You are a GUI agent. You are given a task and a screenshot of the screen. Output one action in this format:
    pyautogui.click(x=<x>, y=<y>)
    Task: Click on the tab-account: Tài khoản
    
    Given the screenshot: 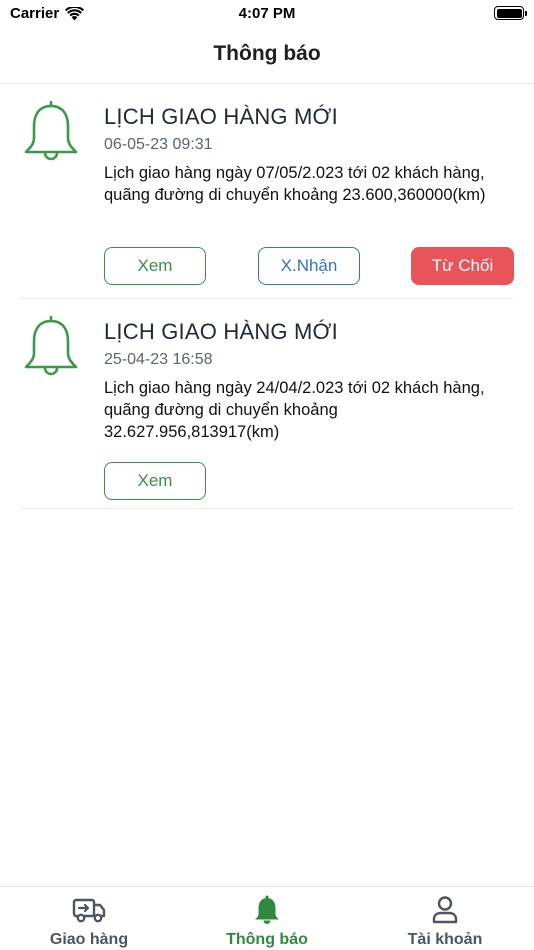 What is the action you would take?
    pyautogui.click(x=445, y=918)
    